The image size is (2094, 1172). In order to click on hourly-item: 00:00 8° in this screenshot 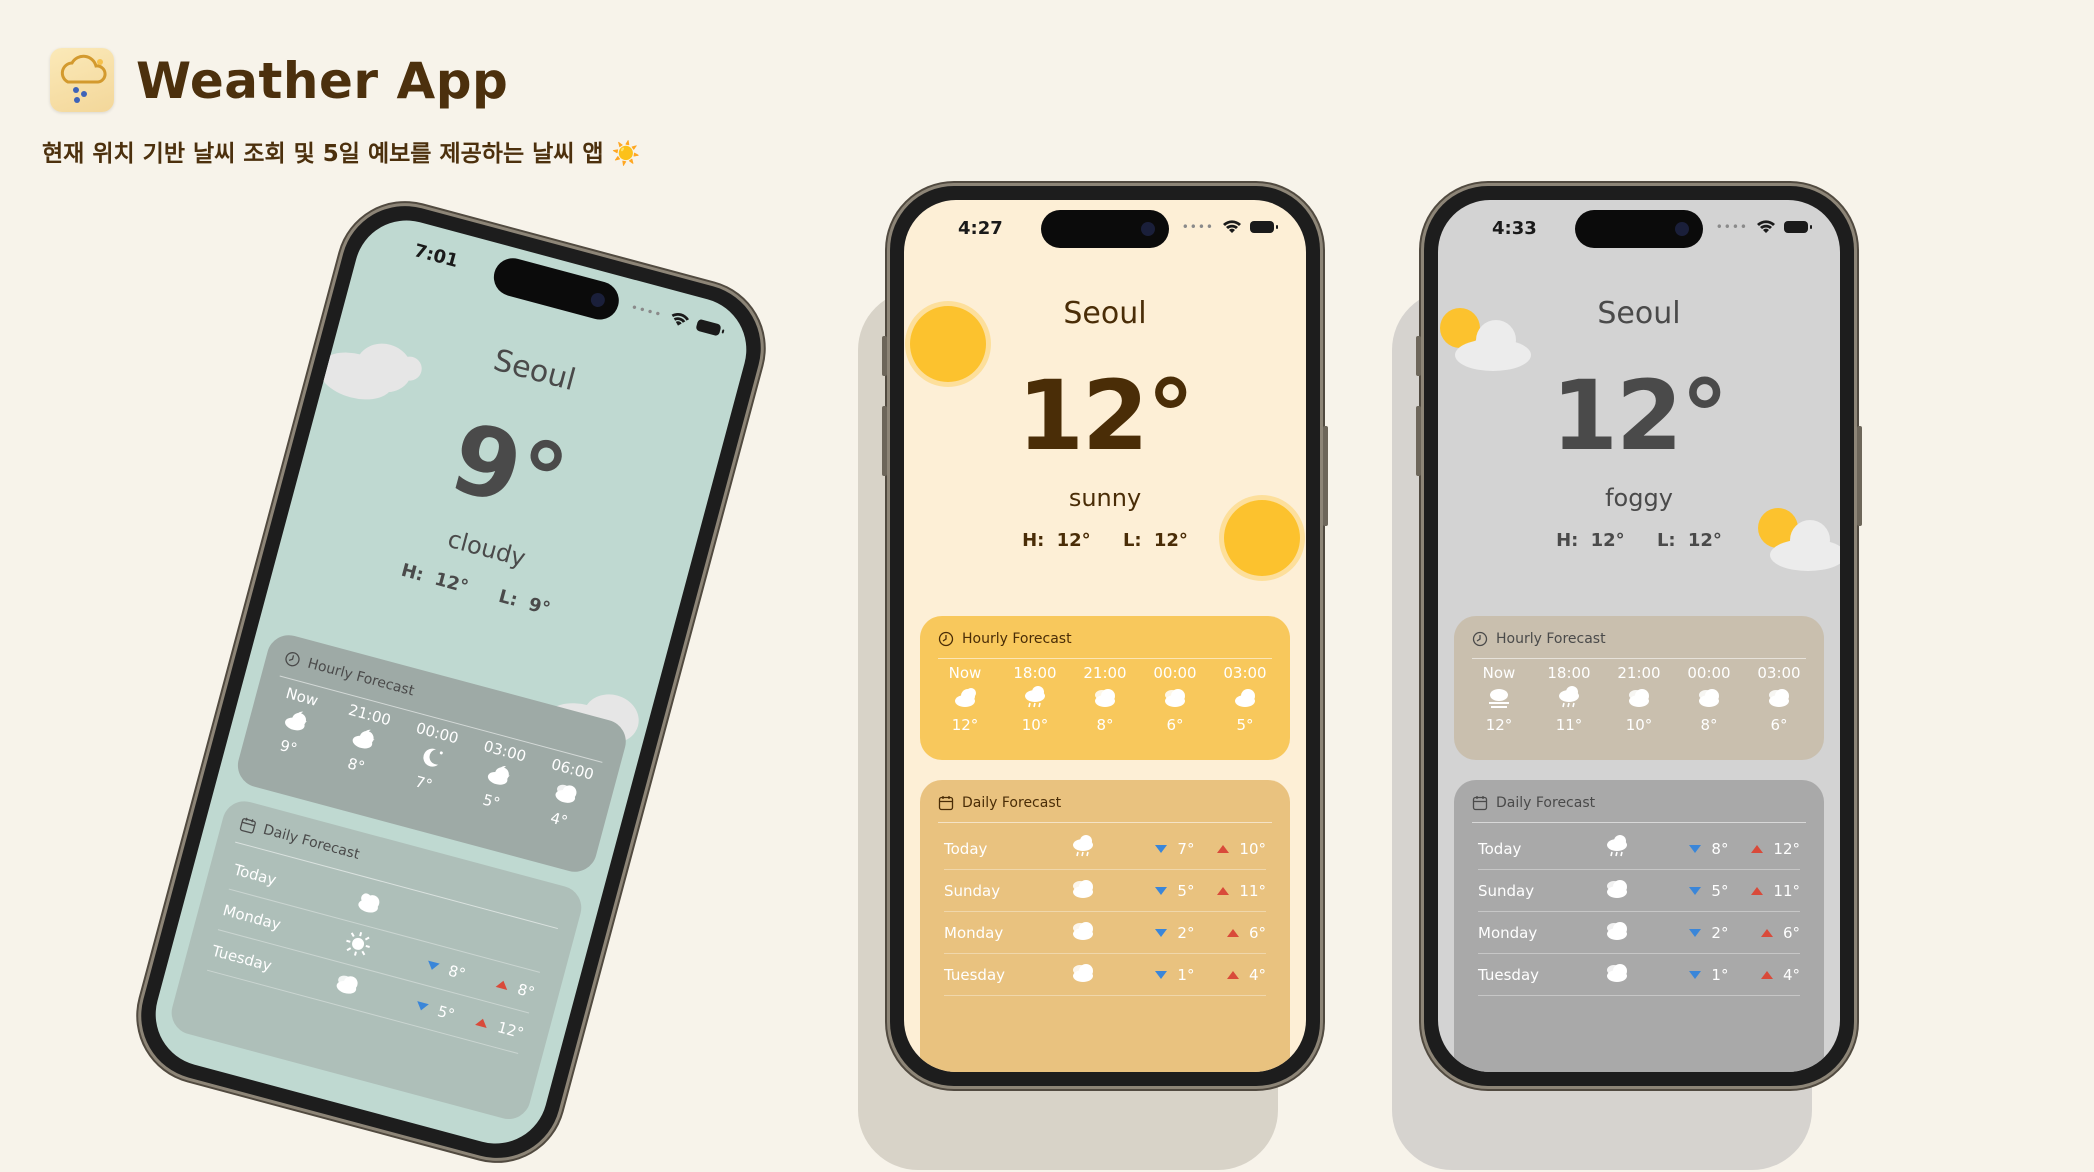, I will do `click(1709, 699)`.